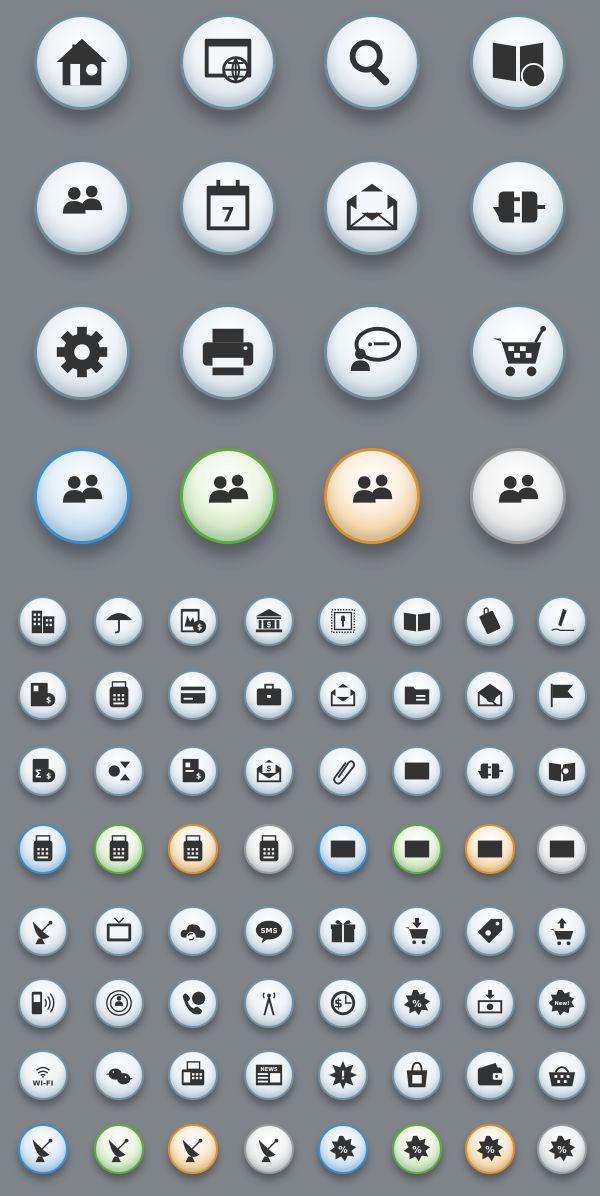 The width and height of the screenshot is (600, 1196). What do you see at coordinates (193, 1075) in the screenshot?
I see `fax-machine-button` at bounding box center [193, 1075].